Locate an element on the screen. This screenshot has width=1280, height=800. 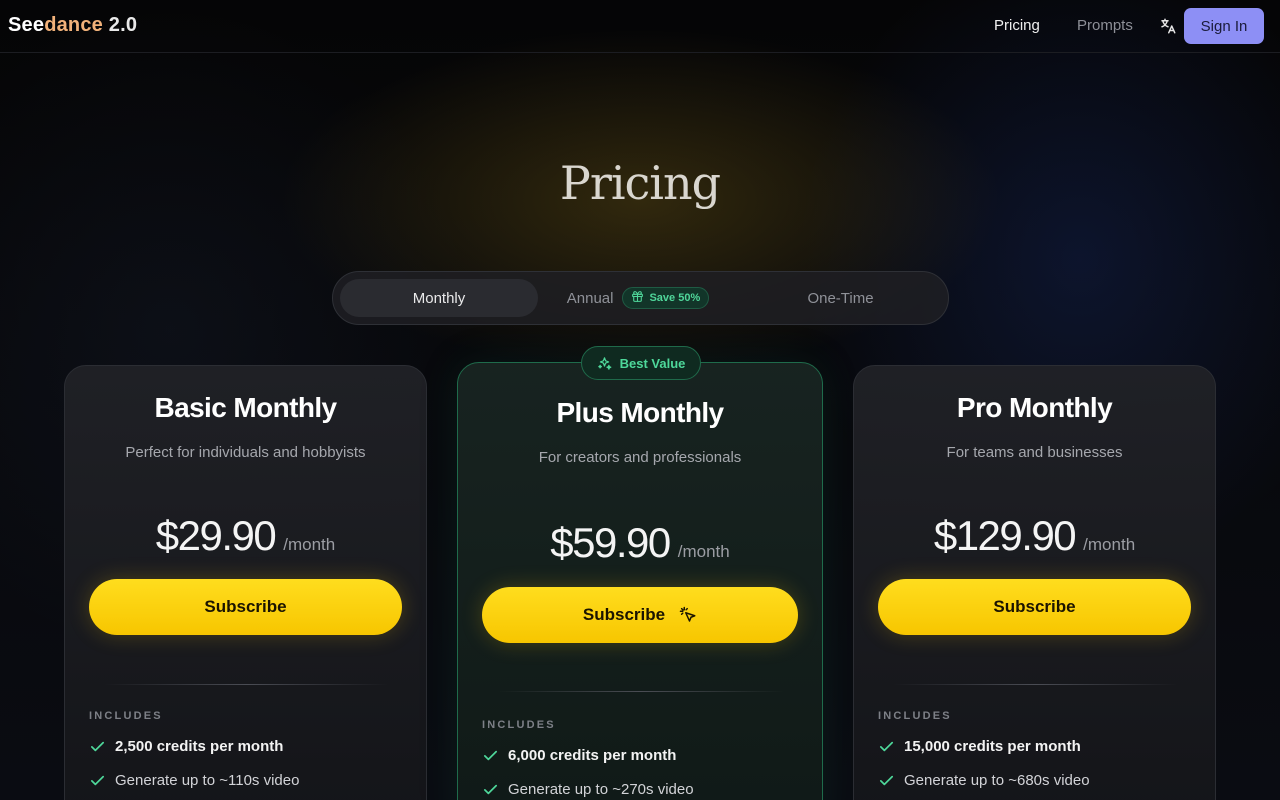
top-navbar: Seedance 2.0 Pricing Prompts Sign In is located at coordinates (640, 26).